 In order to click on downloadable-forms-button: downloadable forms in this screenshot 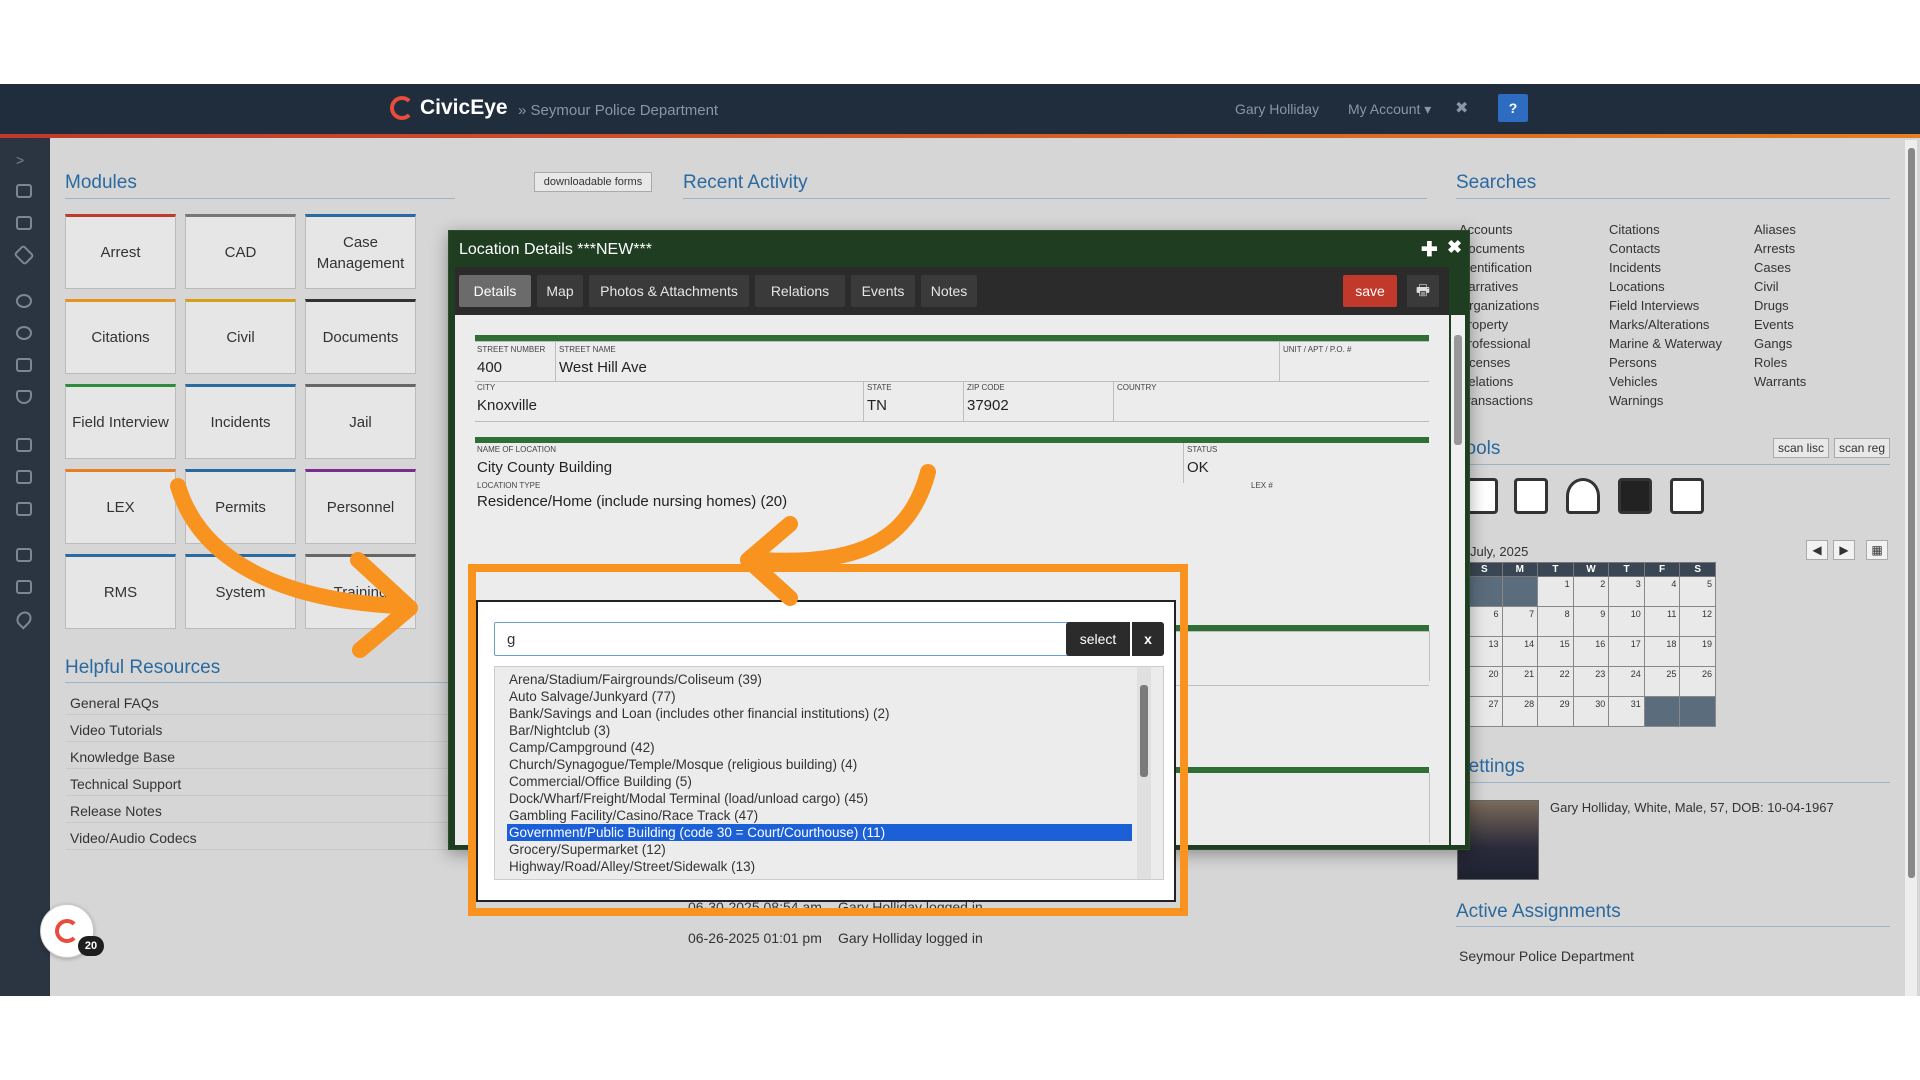, I will do `click(593, 182)`.